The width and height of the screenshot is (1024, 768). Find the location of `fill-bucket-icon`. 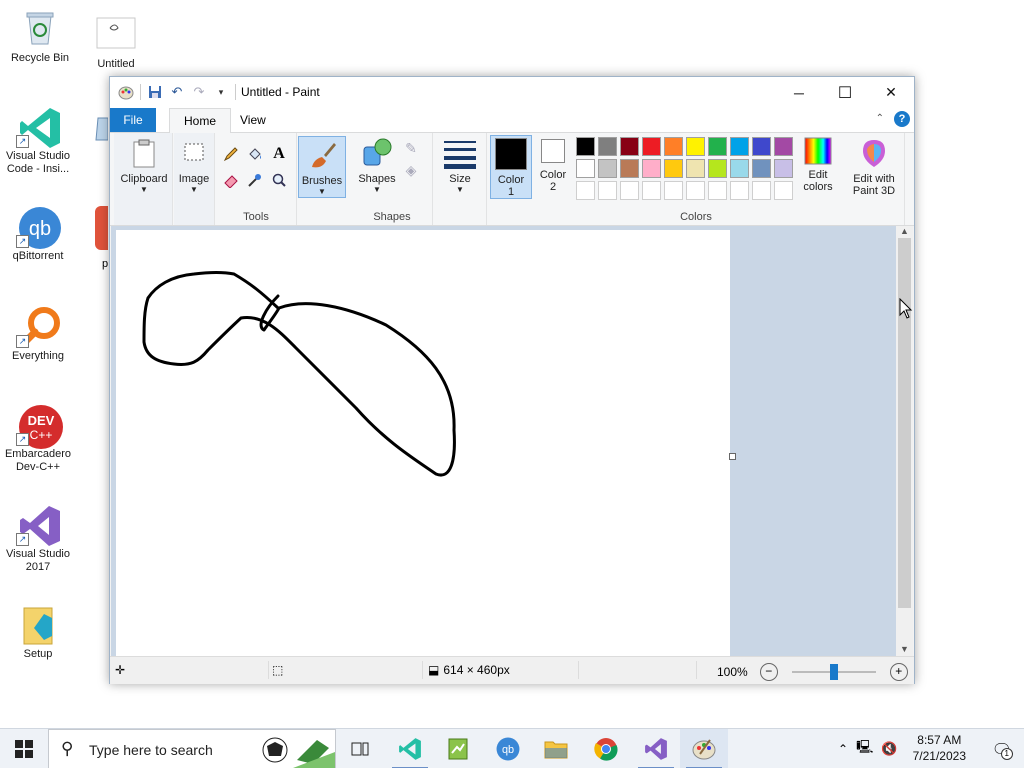

fill-bucket-icon is located at coordinates (255, 154).